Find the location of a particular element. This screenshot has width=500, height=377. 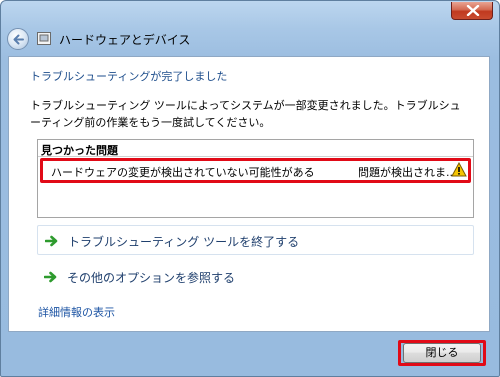

action-label: その他のオプションを参照する is located at coordinates (151, 278).